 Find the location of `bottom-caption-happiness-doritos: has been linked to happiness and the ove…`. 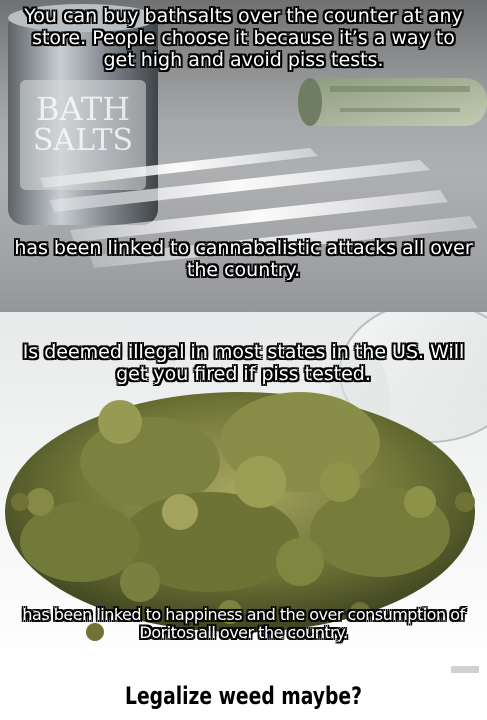

bottom-caption-happiness-doritos: has been linked to happiness and the ove… is located at coordinates (243, 624).